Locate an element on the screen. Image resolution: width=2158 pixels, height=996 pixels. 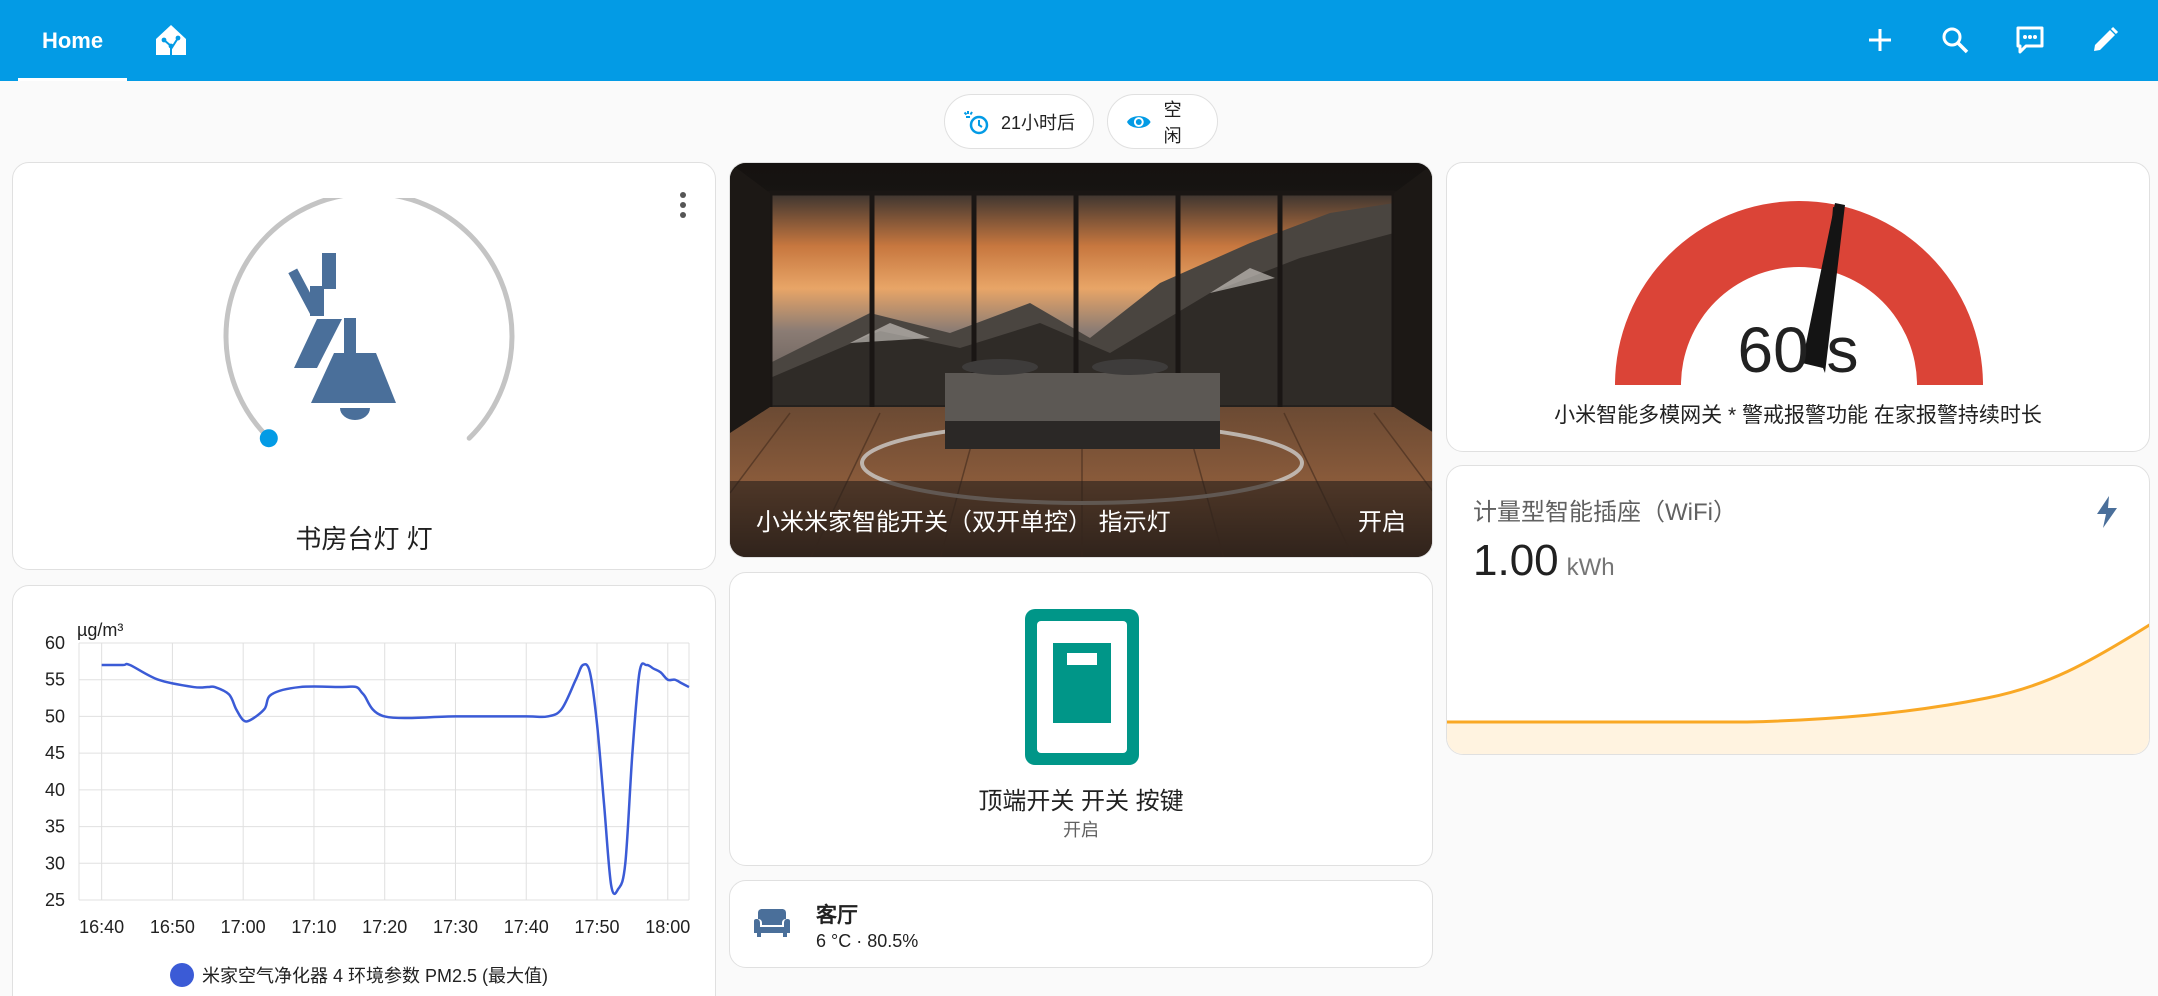
picture-state: 开启 is located at coordinates (1382, 519).